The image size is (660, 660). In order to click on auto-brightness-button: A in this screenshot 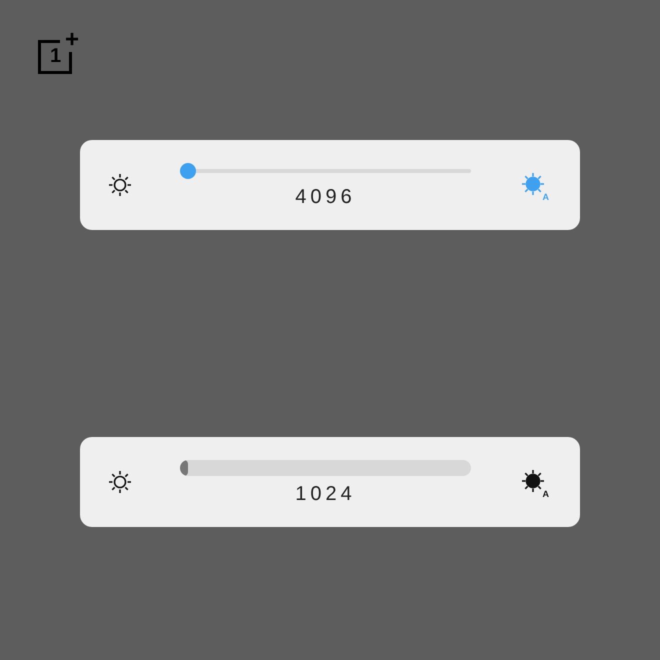, I will do `click(534, 482)`.